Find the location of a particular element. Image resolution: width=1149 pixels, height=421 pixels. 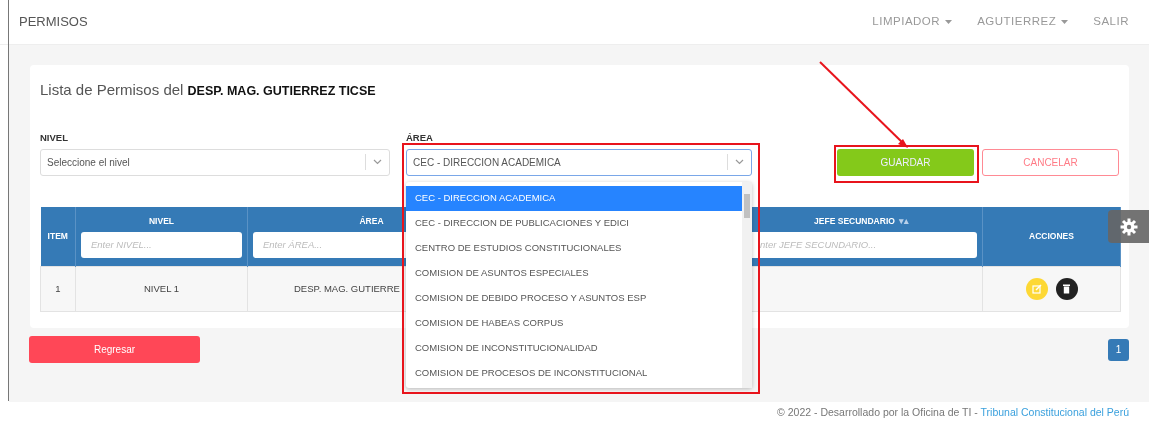

table-cell: DESP. MAG. GUTIERRE is located at coordinates (347, 289).